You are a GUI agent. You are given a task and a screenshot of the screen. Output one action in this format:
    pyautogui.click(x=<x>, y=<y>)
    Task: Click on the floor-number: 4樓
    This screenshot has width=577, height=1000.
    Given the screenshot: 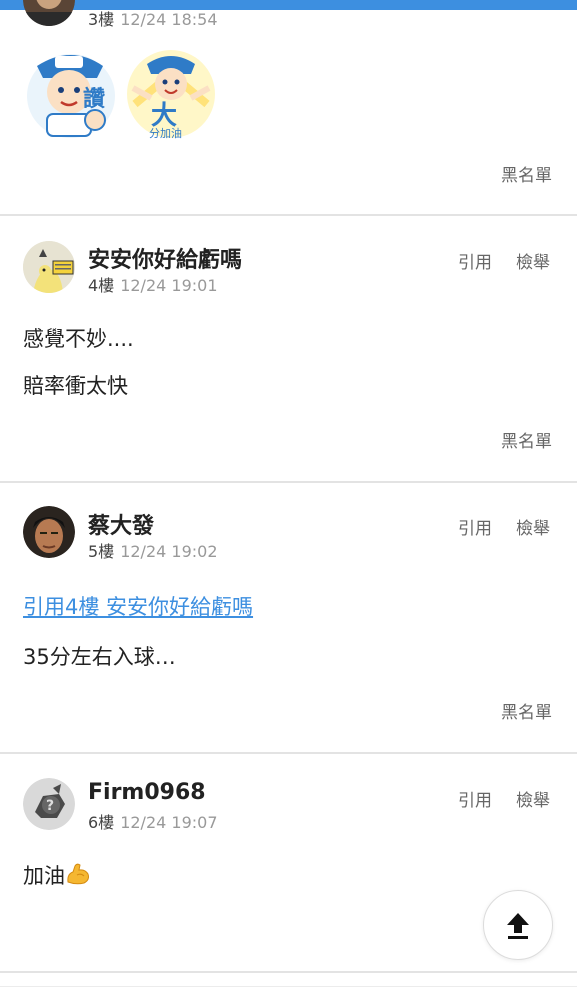 What is the action you would take?
    pyautogui.click(x=101, y=285)
    